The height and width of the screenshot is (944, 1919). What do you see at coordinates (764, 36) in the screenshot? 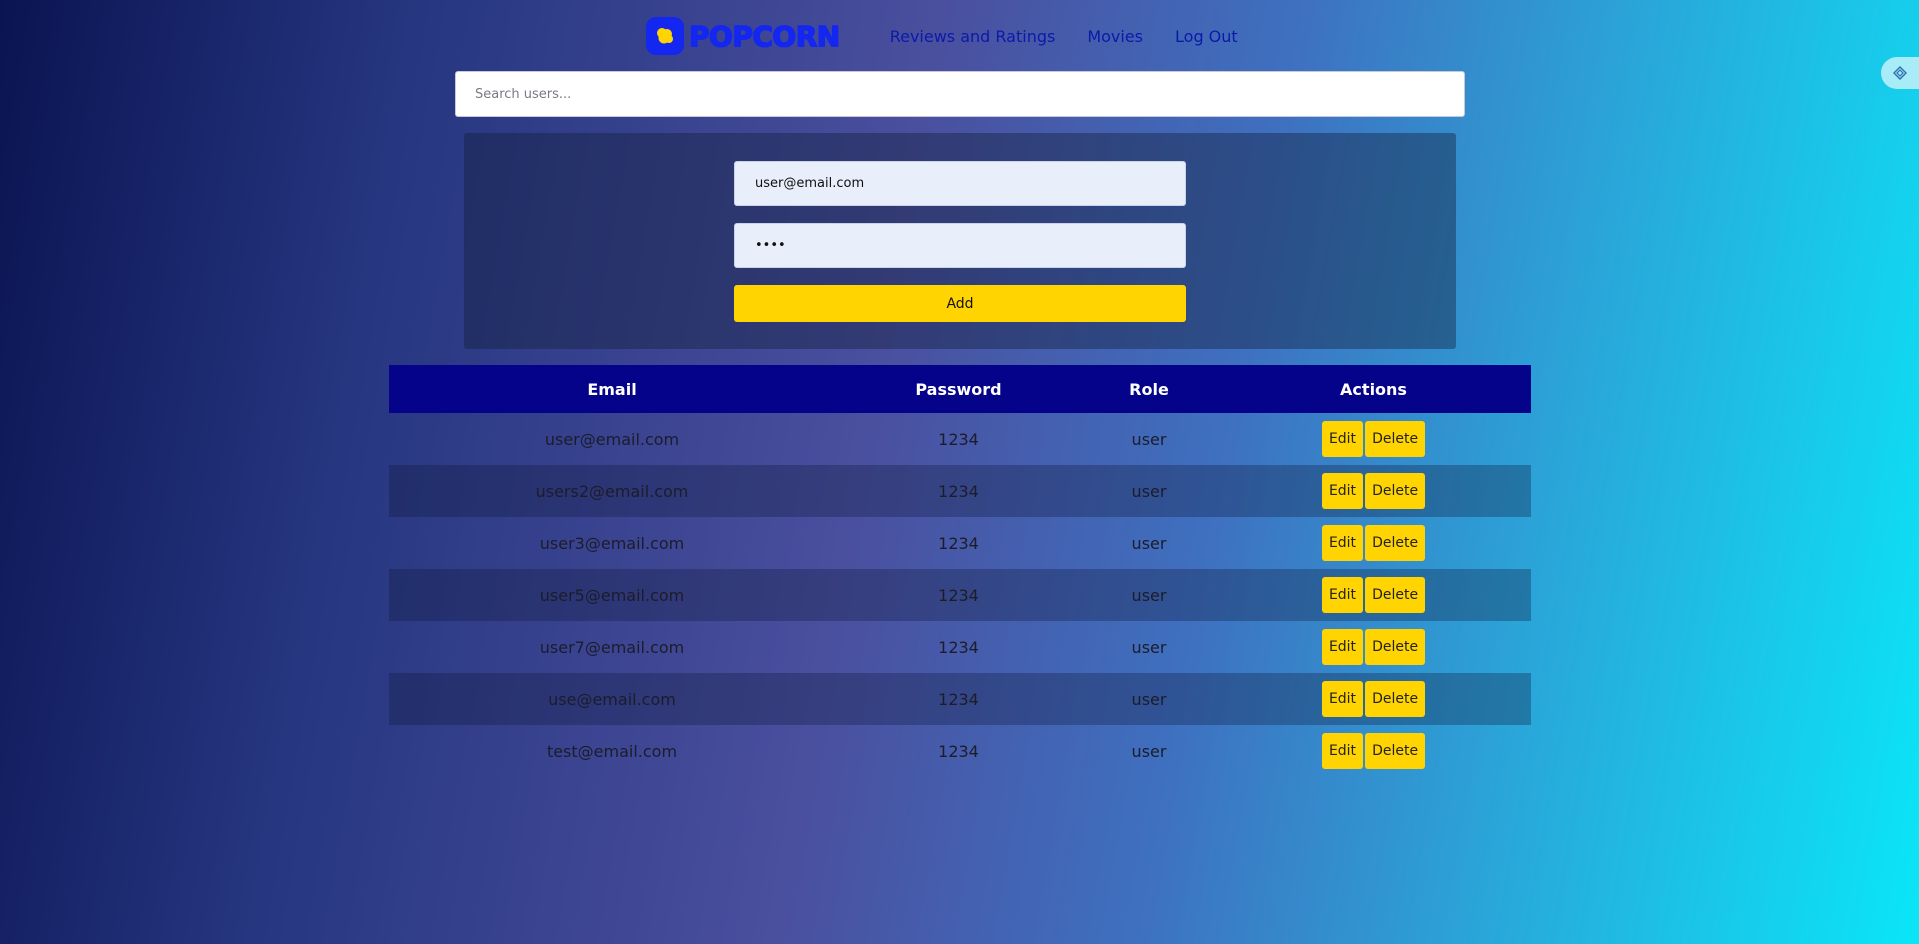
I see `logo-text: POPCORN` at bounding box center [764, 36].